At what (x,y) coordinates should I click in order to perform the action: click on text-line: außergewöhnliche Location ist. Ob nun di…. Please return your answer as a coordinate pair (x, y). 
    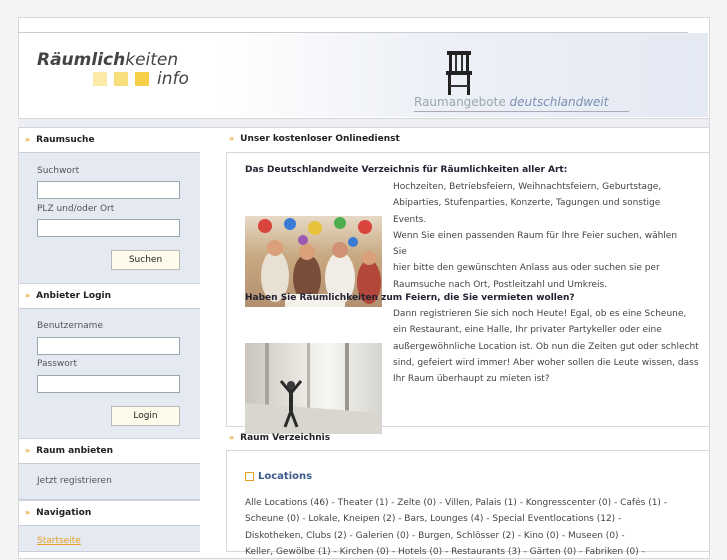
    Looking at the image, I should click on (546, 346).